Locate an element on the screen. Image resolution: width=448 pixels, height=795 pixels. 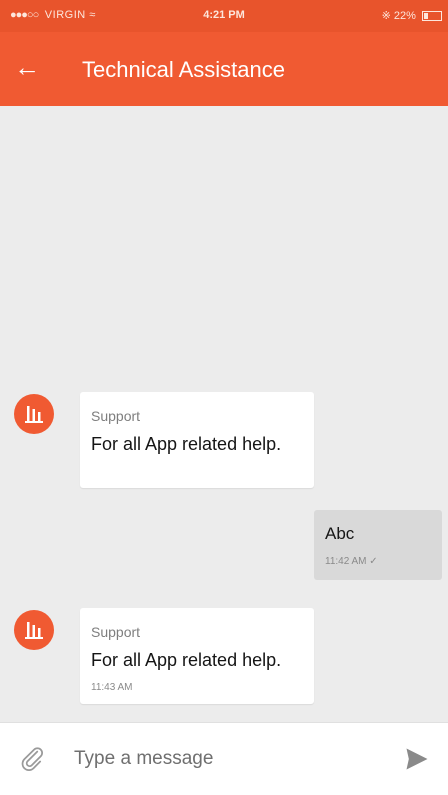
message-bubble-outgoing: Abc 11:42 AM ✓ is located at coordinates (378, 545).